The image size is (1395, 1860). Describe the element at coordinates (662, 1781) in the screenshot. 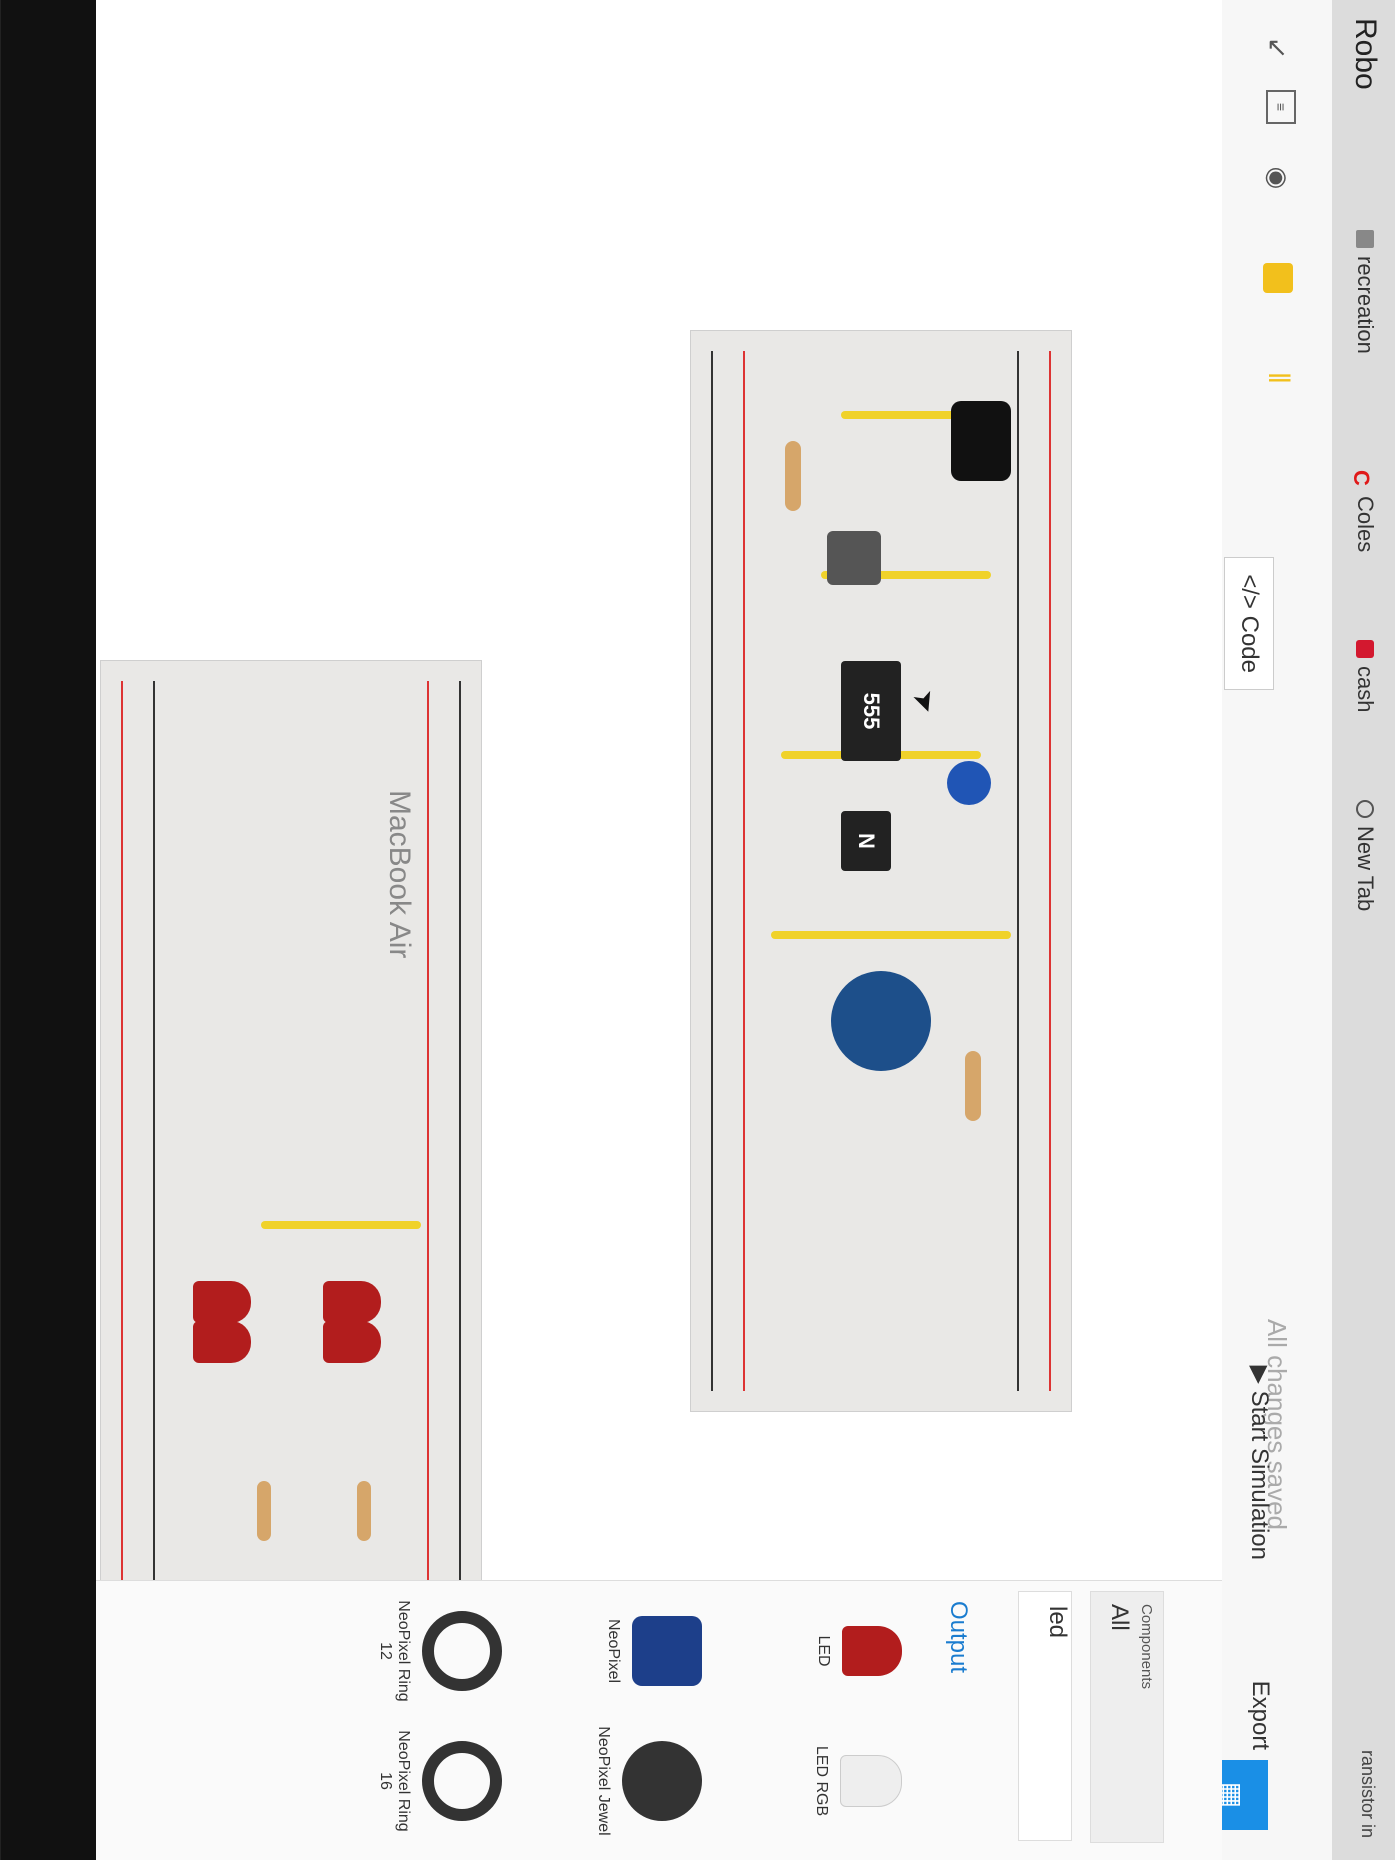

I see `neopixel-jewel-icon` at that location.